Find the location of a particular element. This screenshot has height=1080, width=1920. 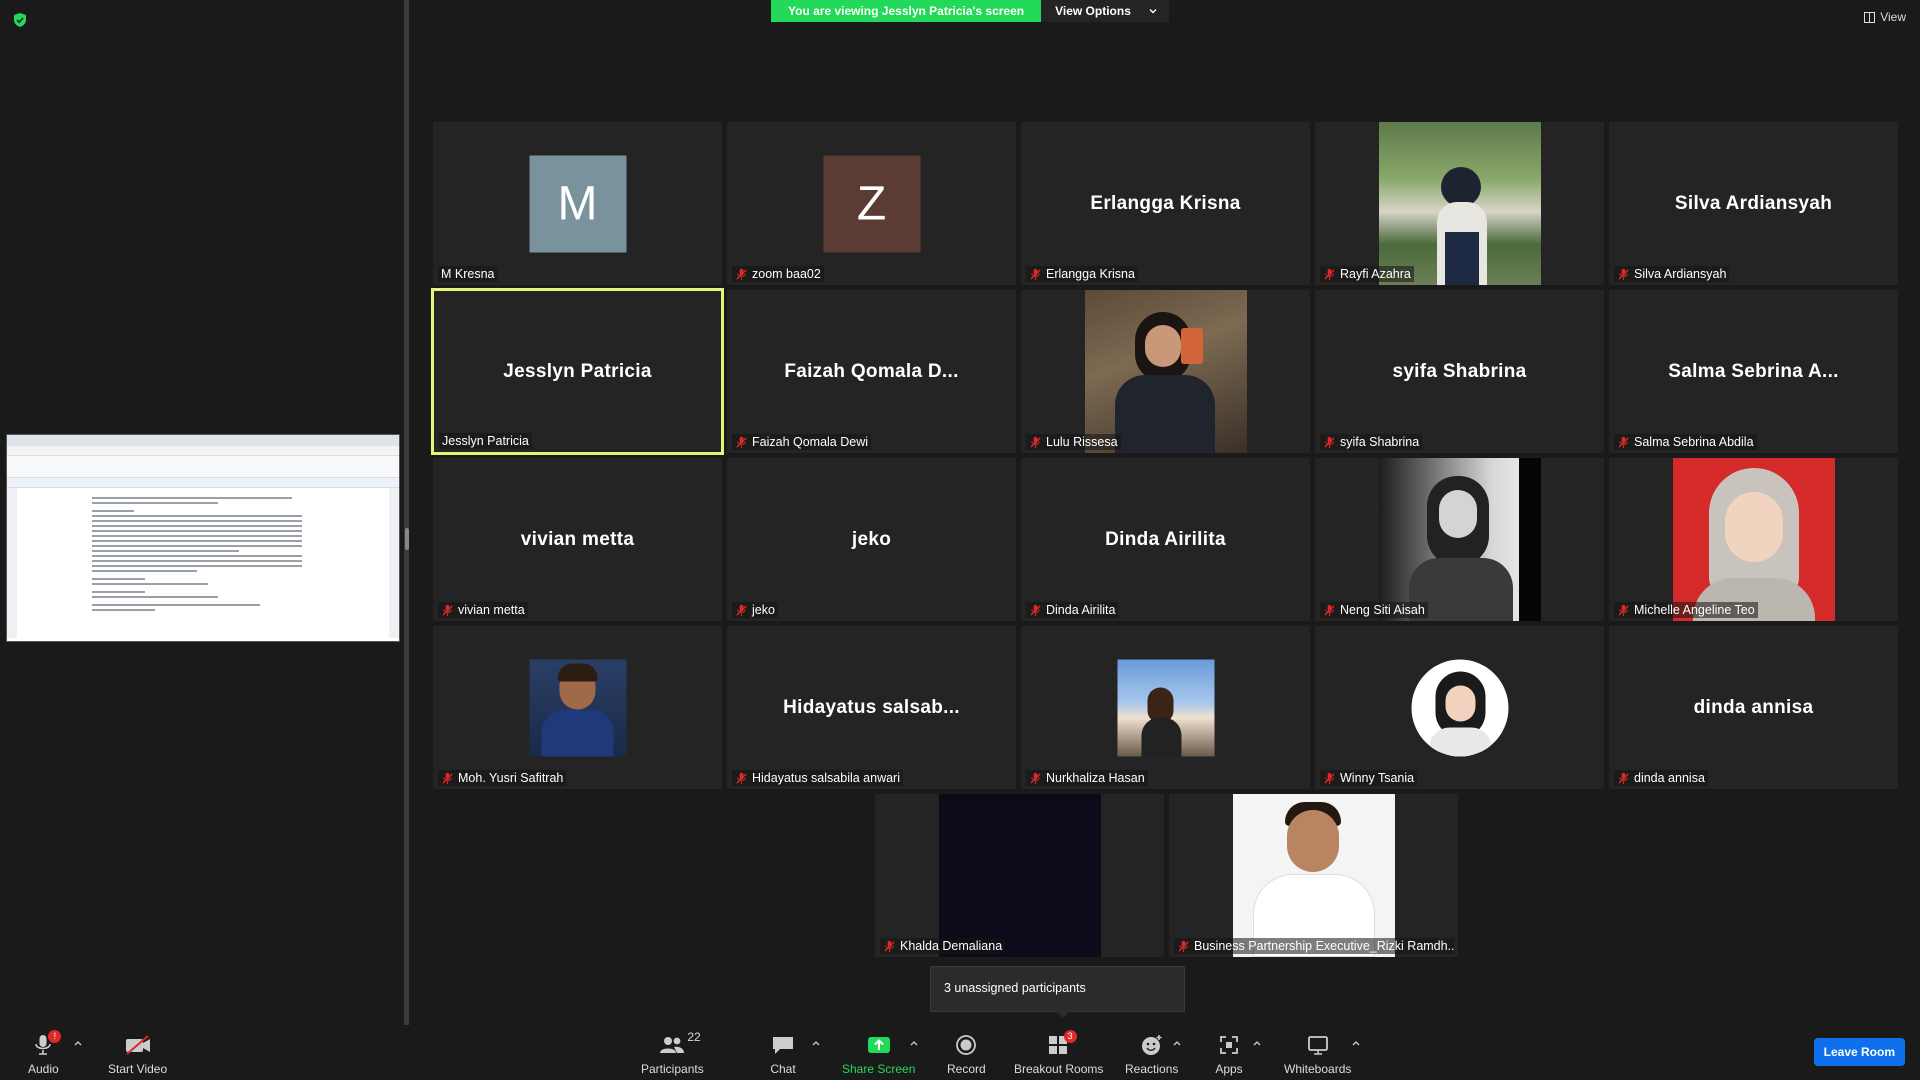

participant-tile: Salma Sebrina A... Salma Sebrina Abdila is located at coordinates (1753, 371).